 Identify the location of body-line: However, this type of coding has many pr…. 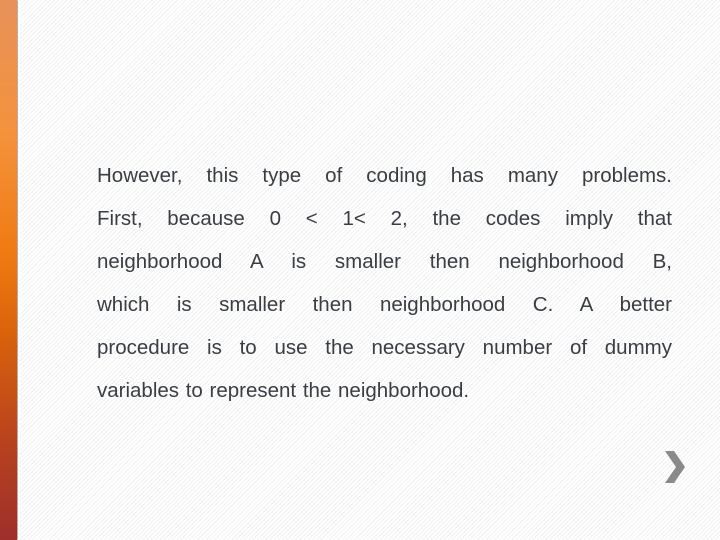
(384, 175).